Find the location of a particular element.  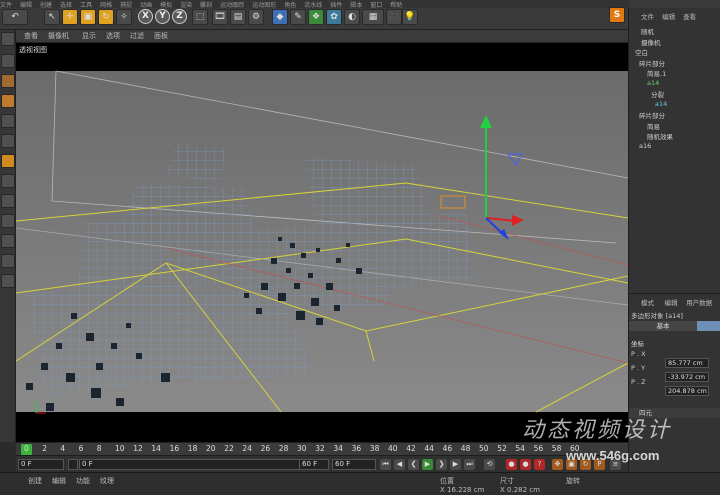

polygons-mode-button is located at coordinates (8, 161).